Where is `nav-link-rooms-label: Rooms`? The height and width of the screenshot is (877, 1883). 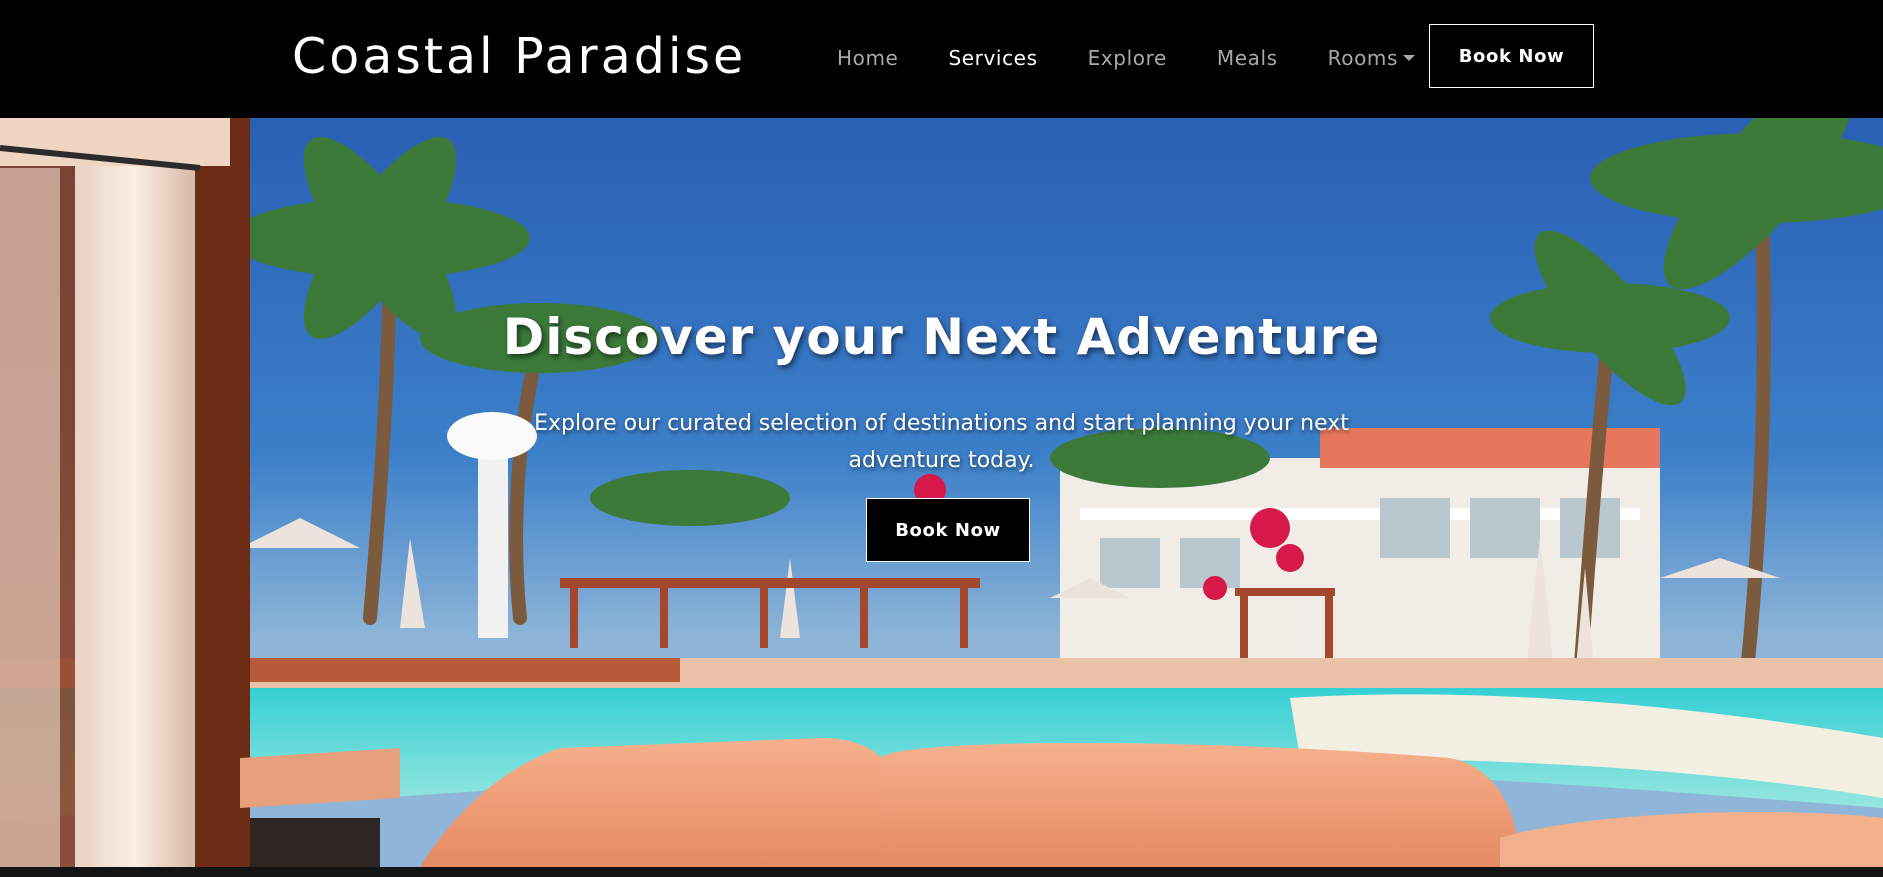
nav-link-rooms-label: Rooms is located at coordinates (1363, 58).